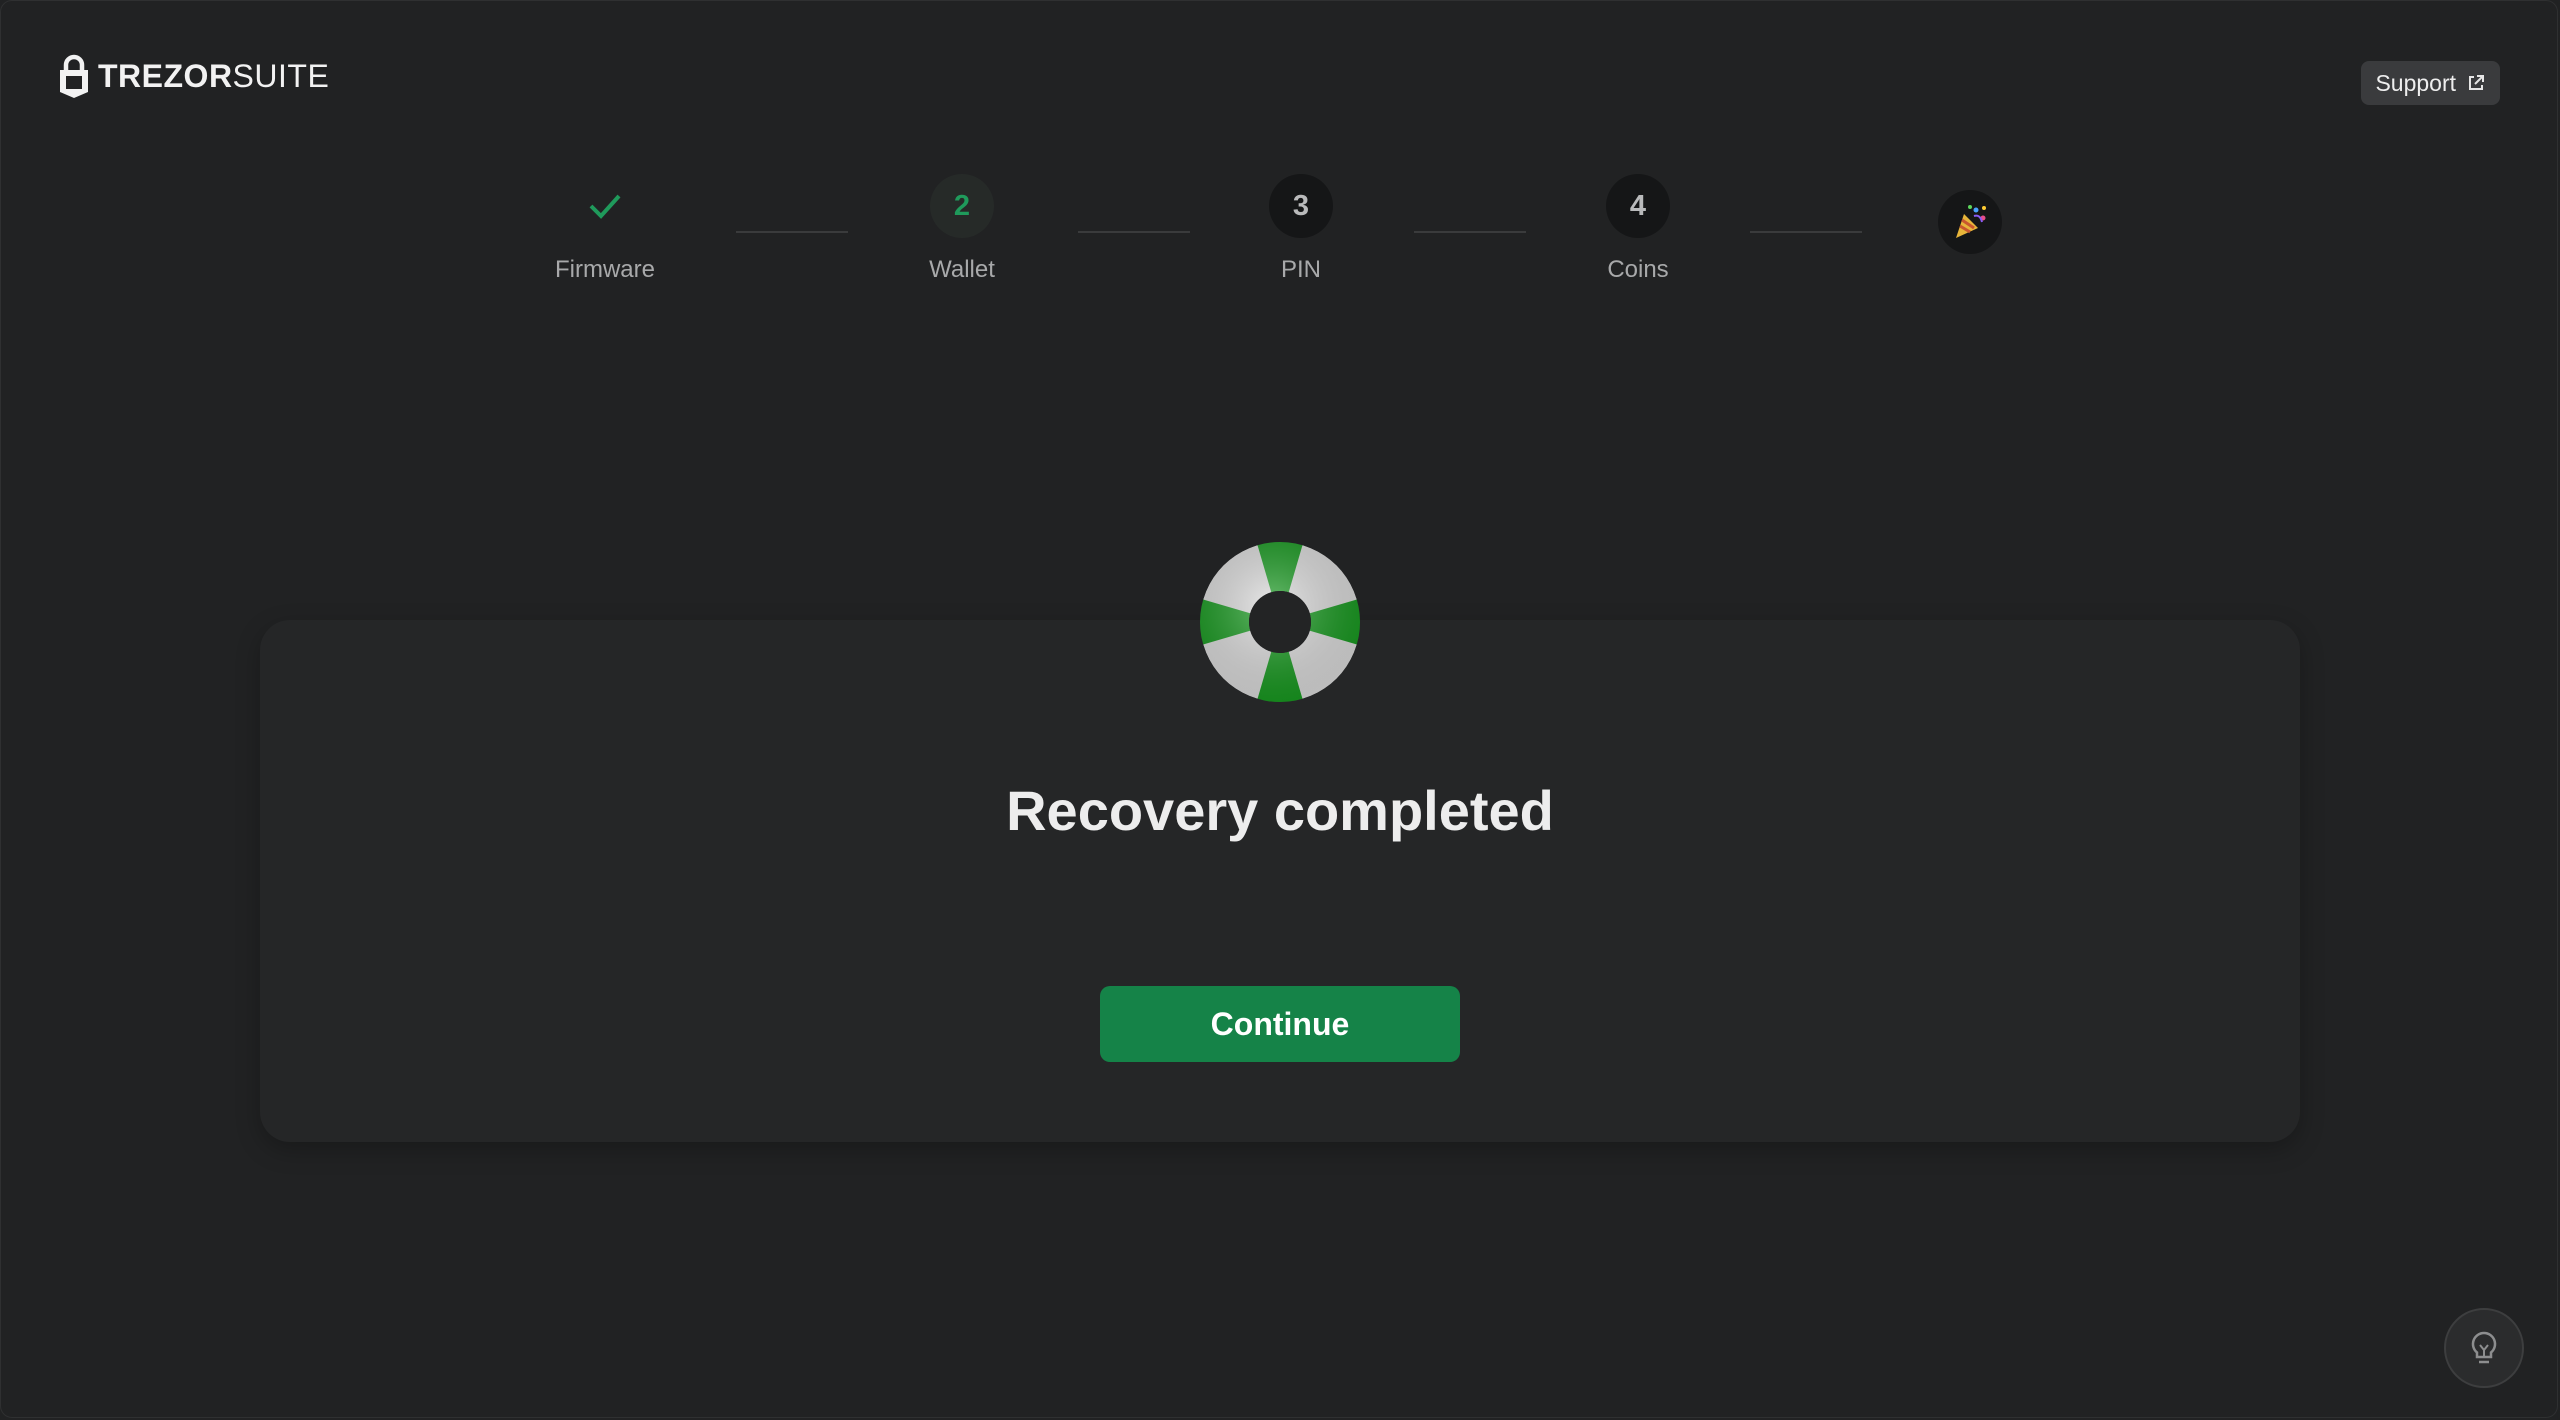 The height and width of the screenshot is (1420, 2560). Describe the element at coordinates (605, 269) in the screenshot. I see `step-label: Firmware` at that location.